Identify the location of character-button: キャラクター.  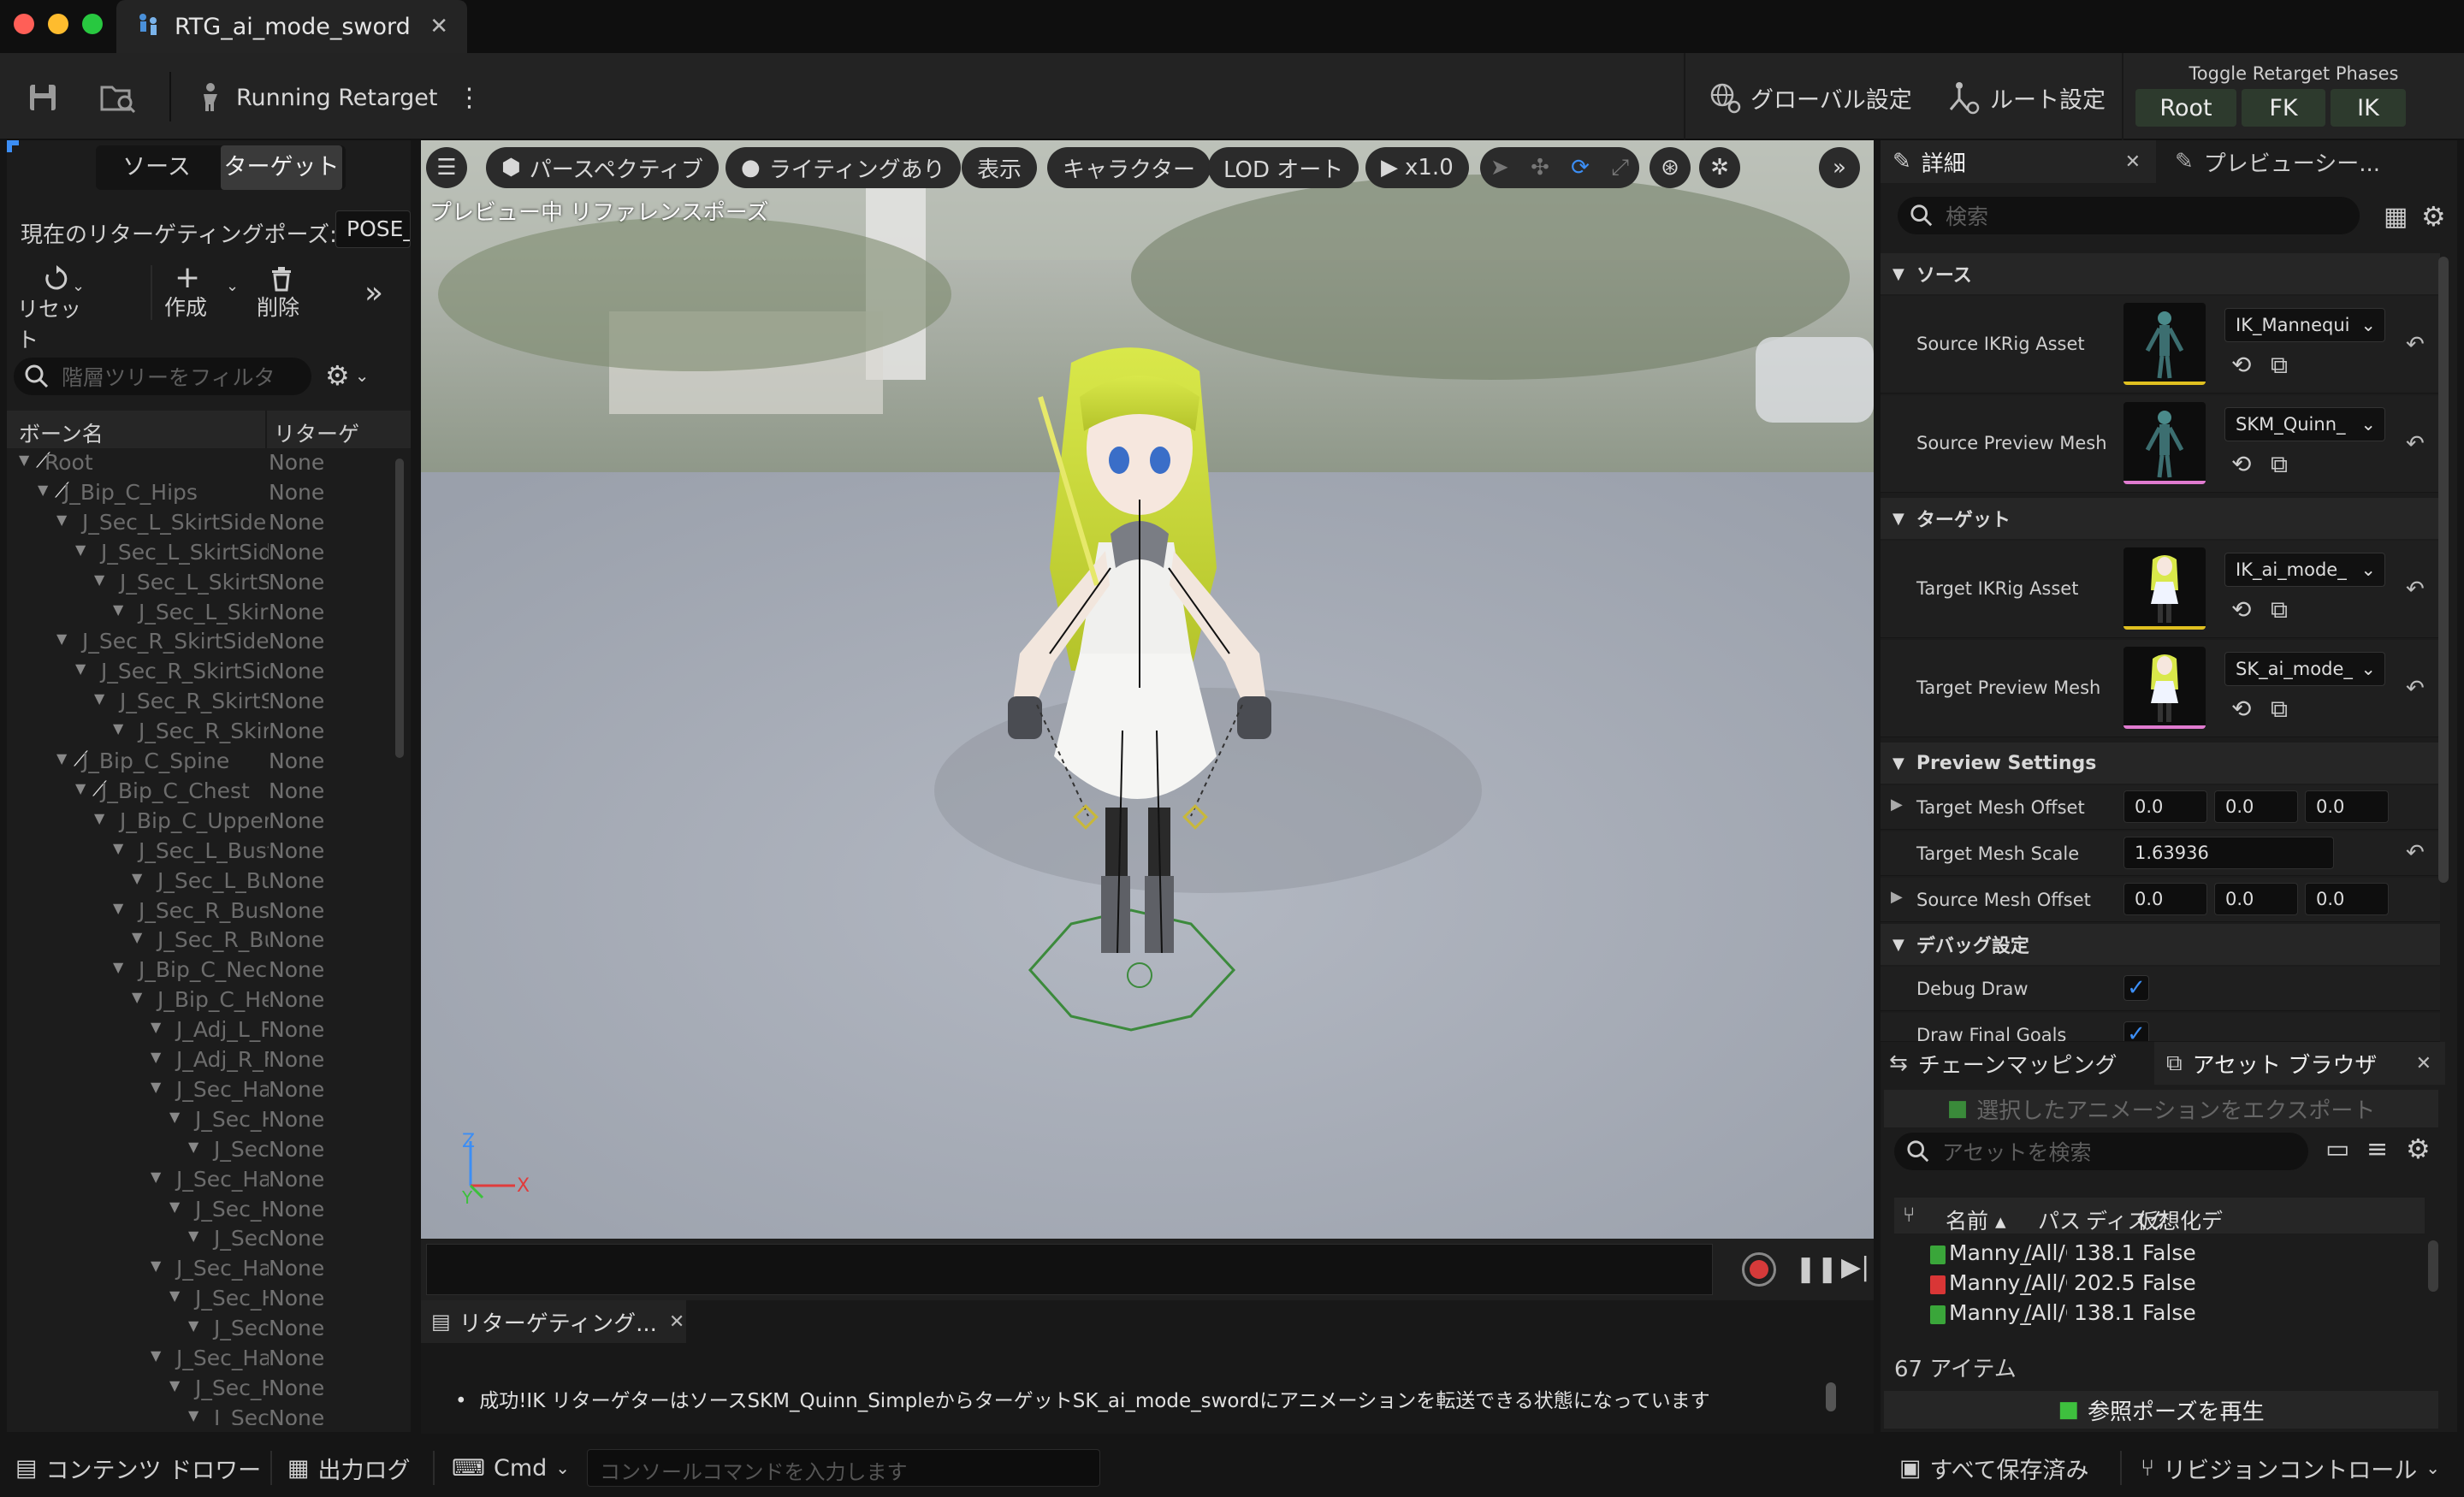
(1129, 167).